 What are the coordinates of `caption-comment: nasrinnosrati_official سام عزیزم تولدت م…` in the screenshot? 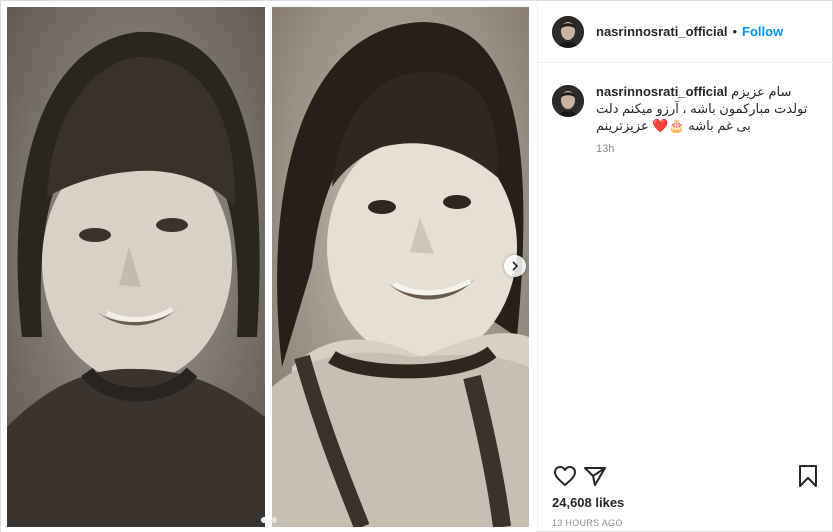 It's located at (685, 109).